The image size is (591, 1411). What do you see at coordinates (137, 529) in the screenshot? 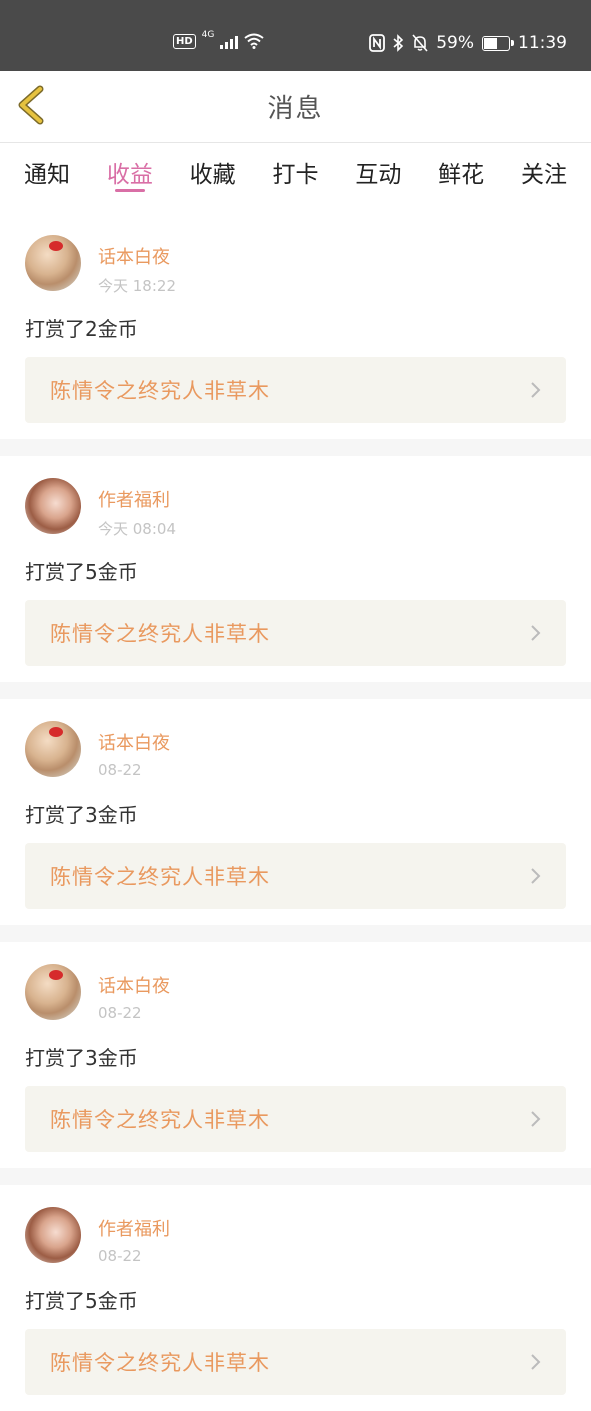
I see `message-time: 今天 08:04` at bounding box center [137, 529].